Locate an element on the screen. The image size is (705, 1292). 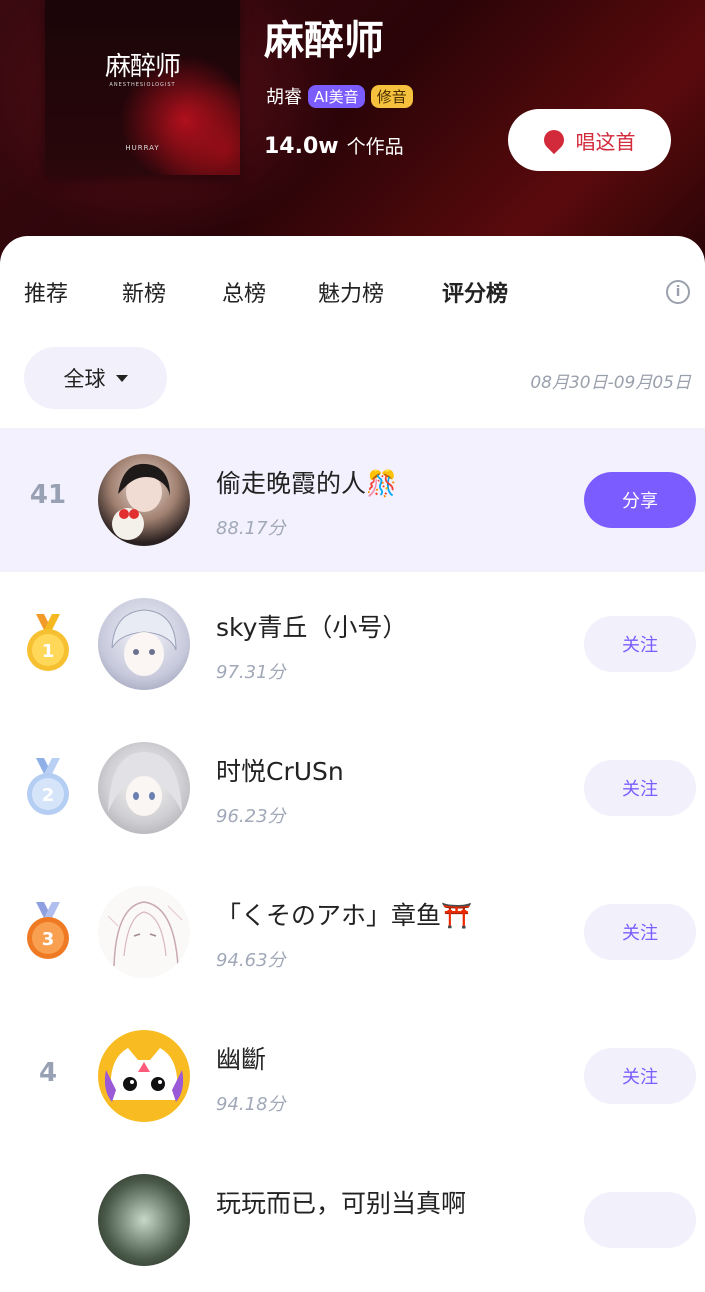
tab-charm: 魅力榜 is located at coordinates (351, 292).